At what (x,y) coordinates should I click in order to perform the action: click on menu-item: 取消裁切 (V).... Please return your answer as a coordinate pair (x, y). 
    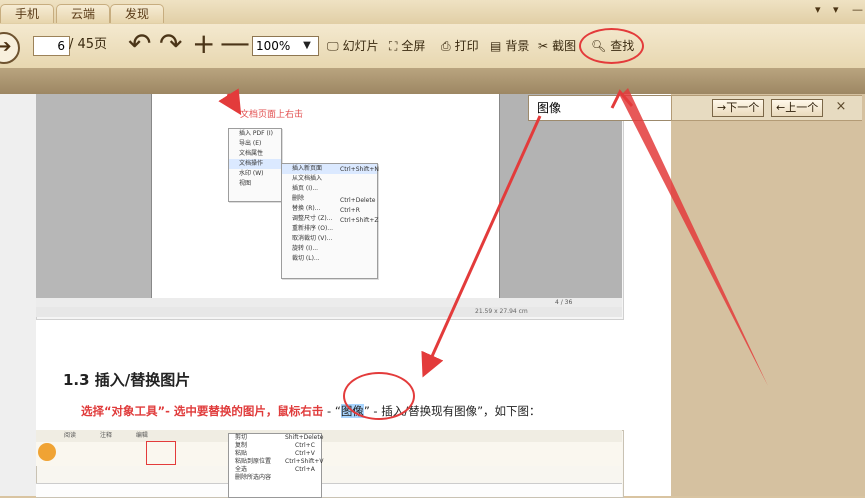
    Looking at the image, I should click on (312, 238).